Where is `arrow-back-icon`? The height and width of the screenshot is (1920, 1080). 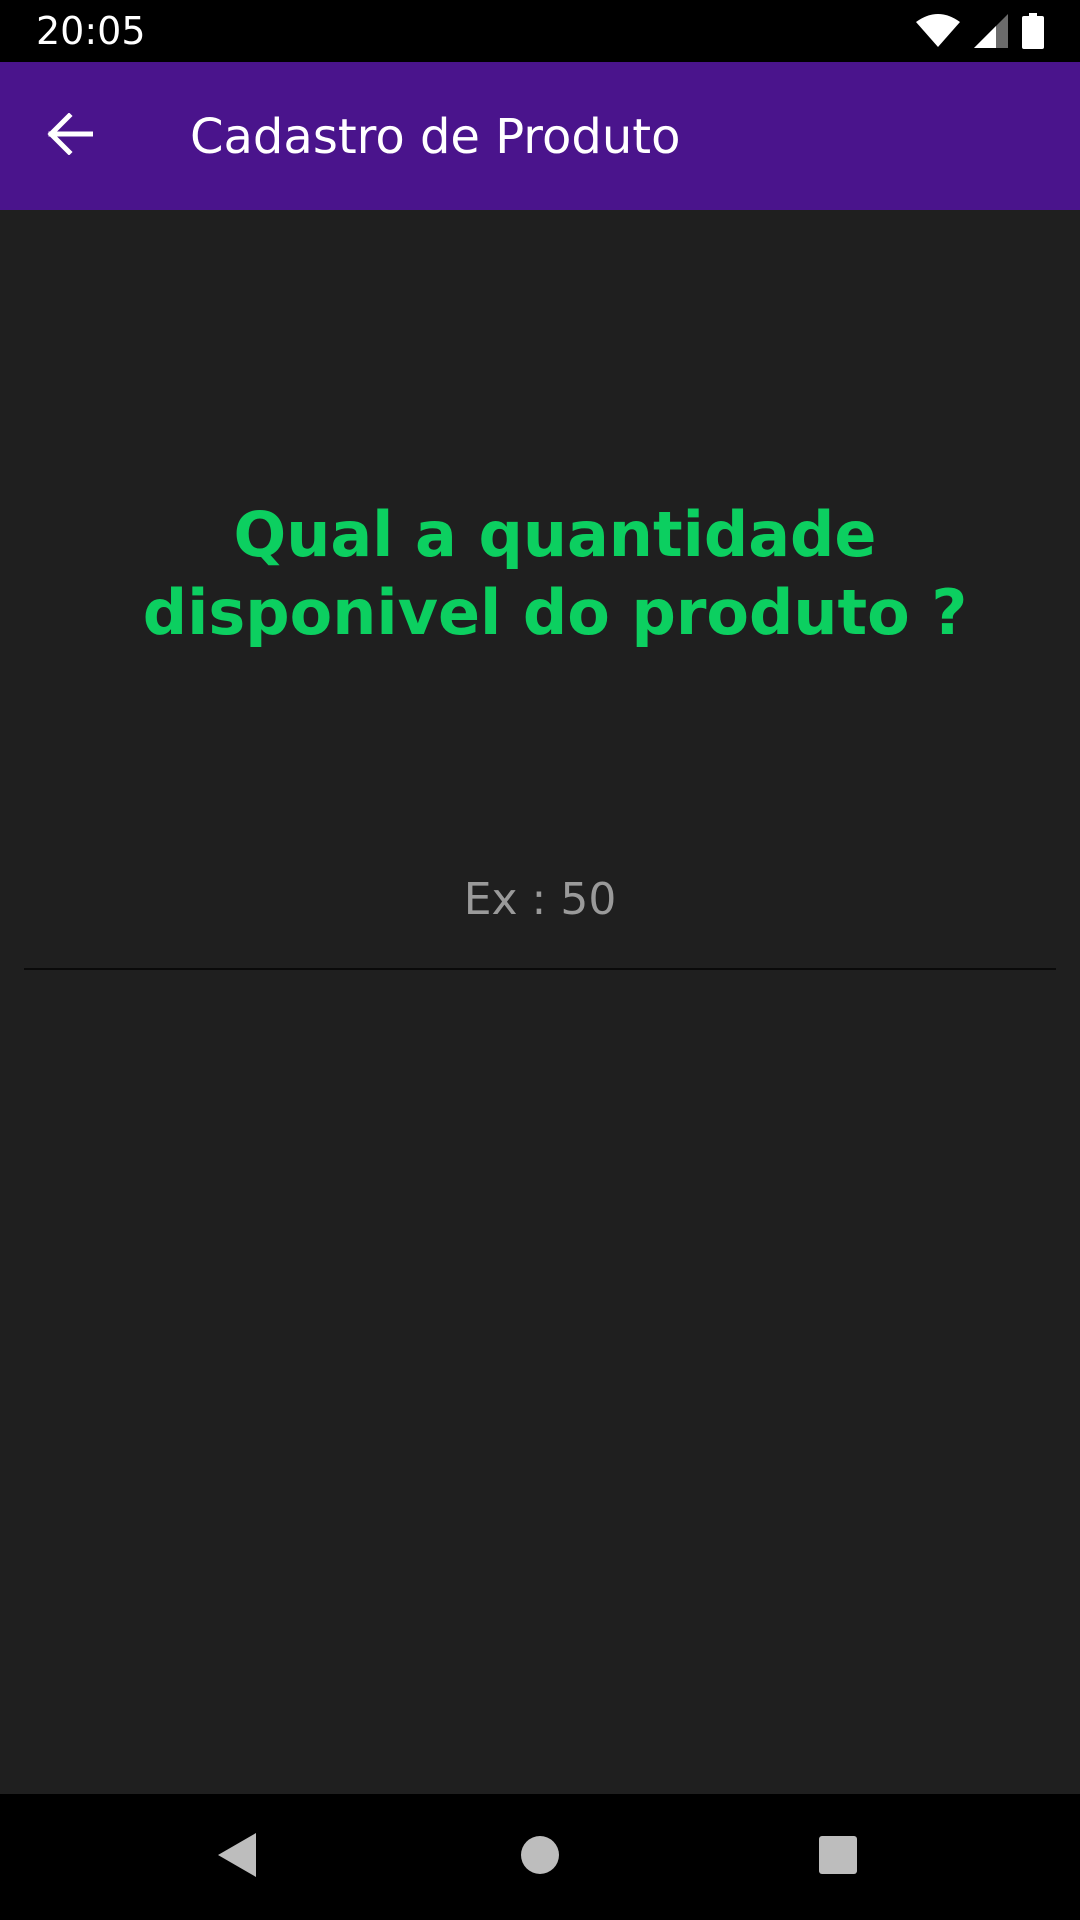
arrow-back-icon is located at coordinates (70, 135).